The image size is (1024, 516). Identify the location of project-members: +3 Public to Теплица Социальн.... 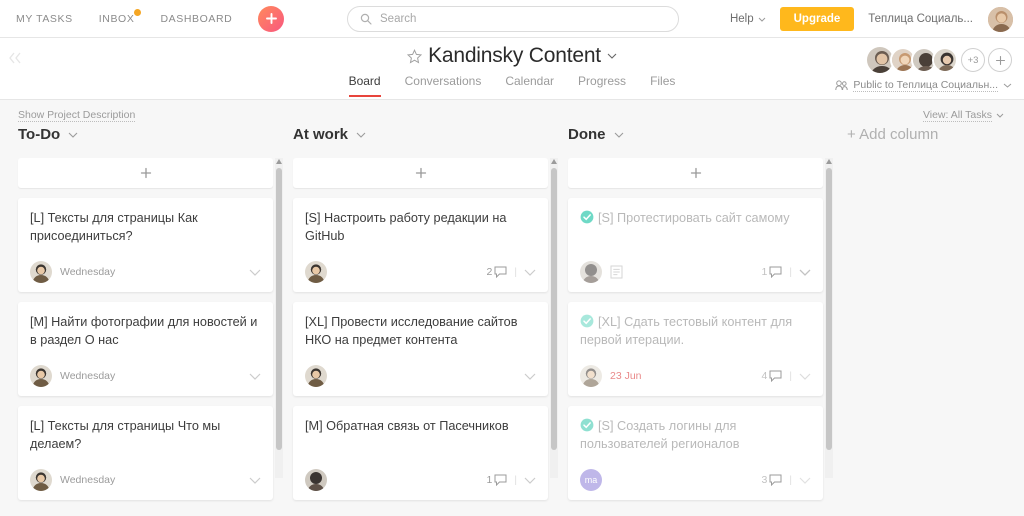
(923, 68).